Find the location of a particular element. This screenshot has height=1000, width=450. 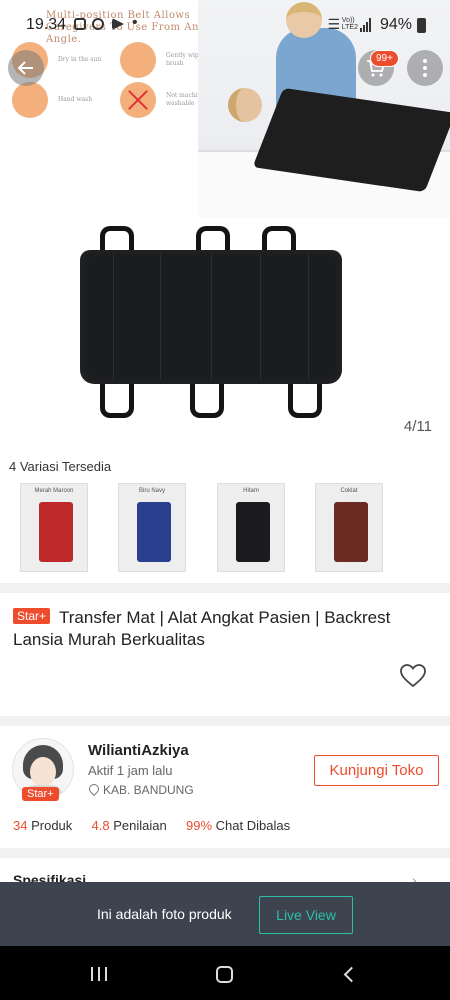

lte-icon: Vo)) LTE2 is located at coordinates (349, 24).